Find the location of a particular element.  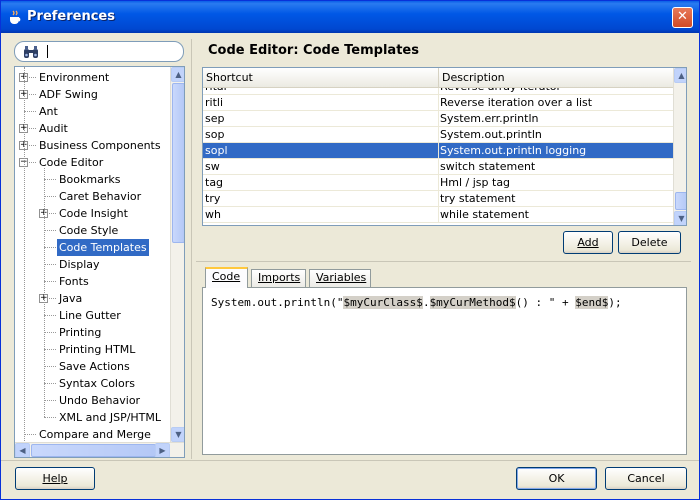

cell-description: System.err.println is located at coordinates (489, 118).